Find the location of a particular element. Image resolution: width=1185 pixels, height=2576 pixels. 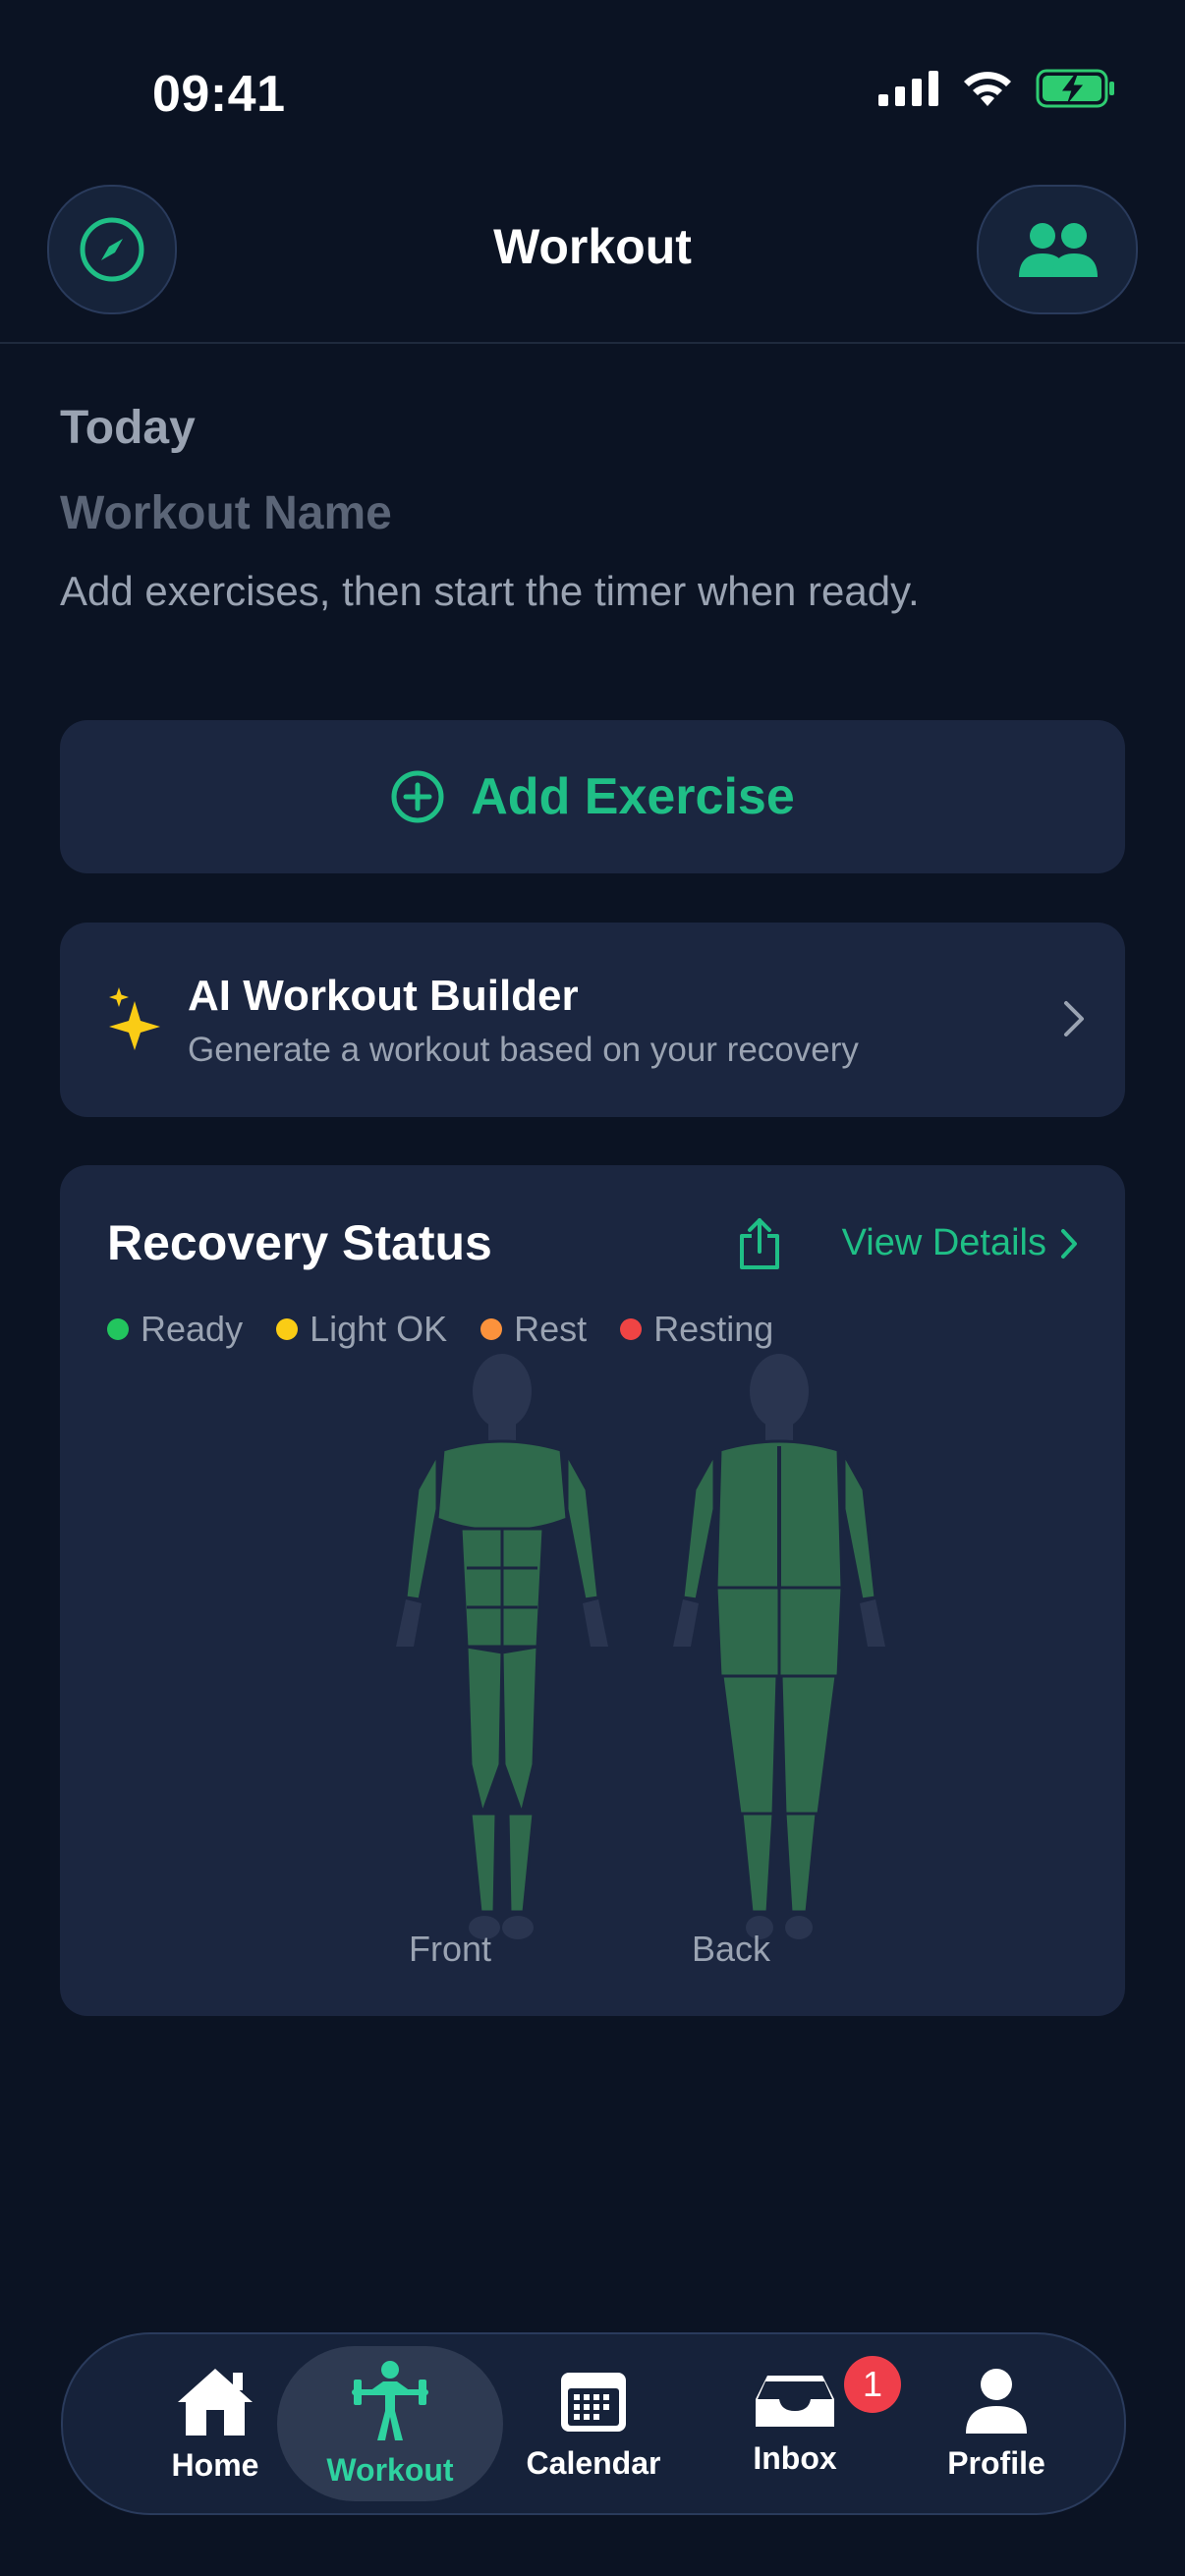

status-icons is located at coordinates (997, 88).